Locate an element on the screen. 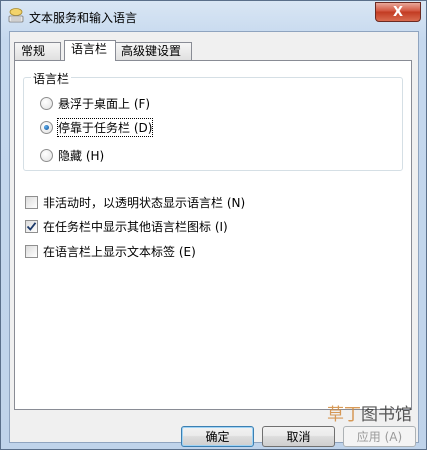 The image size is (427, 450). checkbox-show-extra-icons: 在任务栏中显示其他语言栏图标 (I) is located at coordinates (126, 226).